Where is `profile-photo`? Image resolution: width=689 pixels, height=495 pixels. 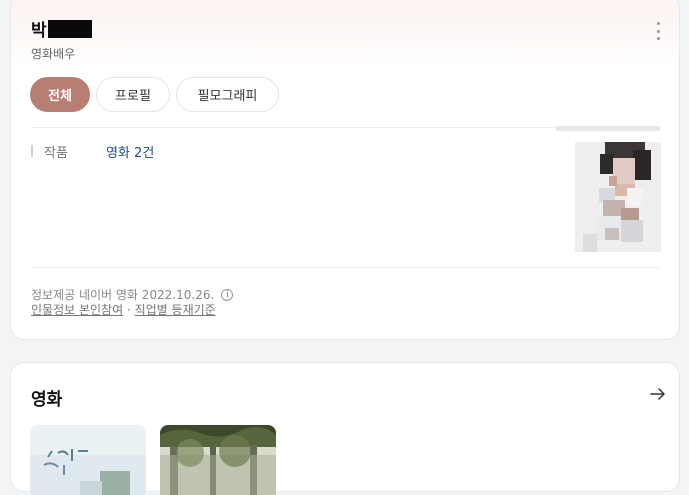
profile-photo is located at coordinates (618, 197).